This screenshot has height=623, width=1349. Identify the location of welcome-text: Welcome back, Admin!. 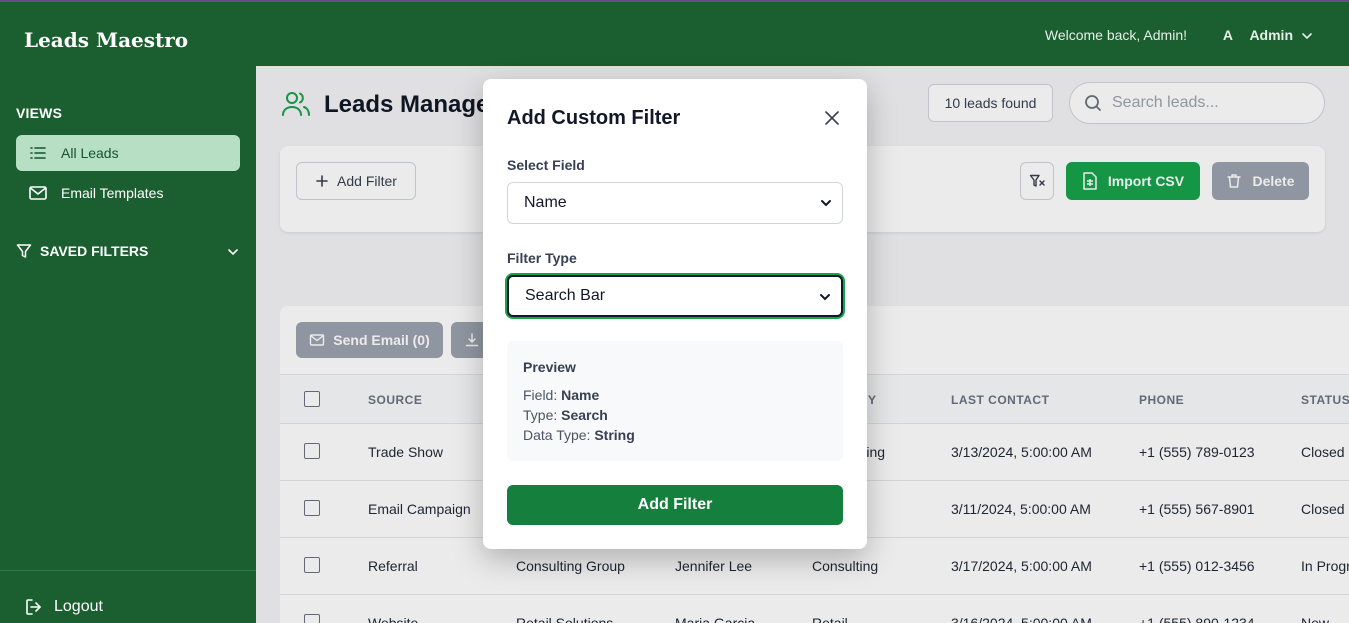
(1115, 35).